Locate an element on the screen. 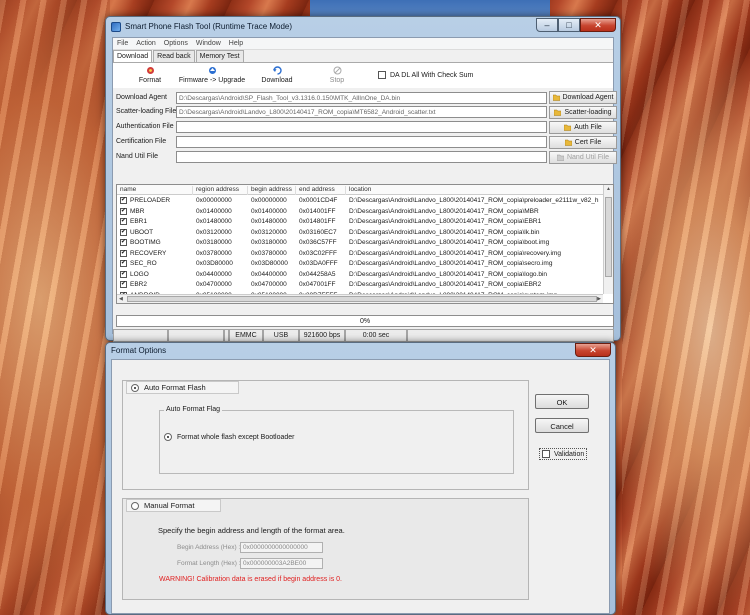  format-button: Format is located at coordinates (150, 75).